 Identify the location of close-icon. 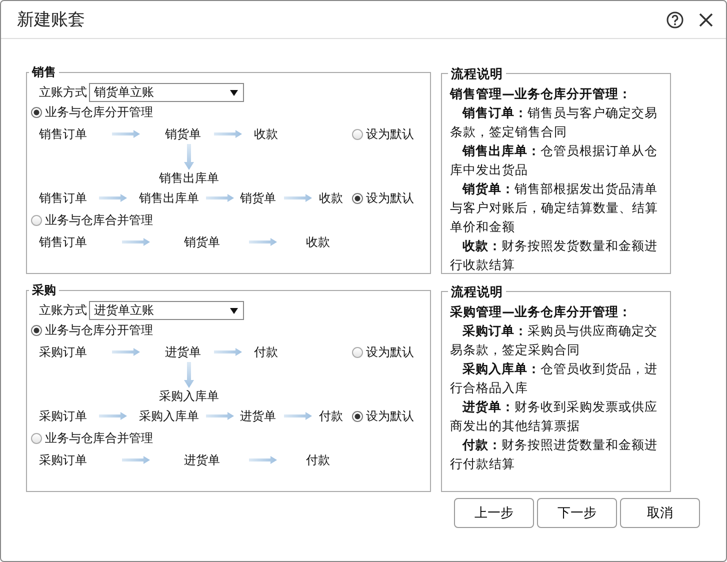
(706, 20).